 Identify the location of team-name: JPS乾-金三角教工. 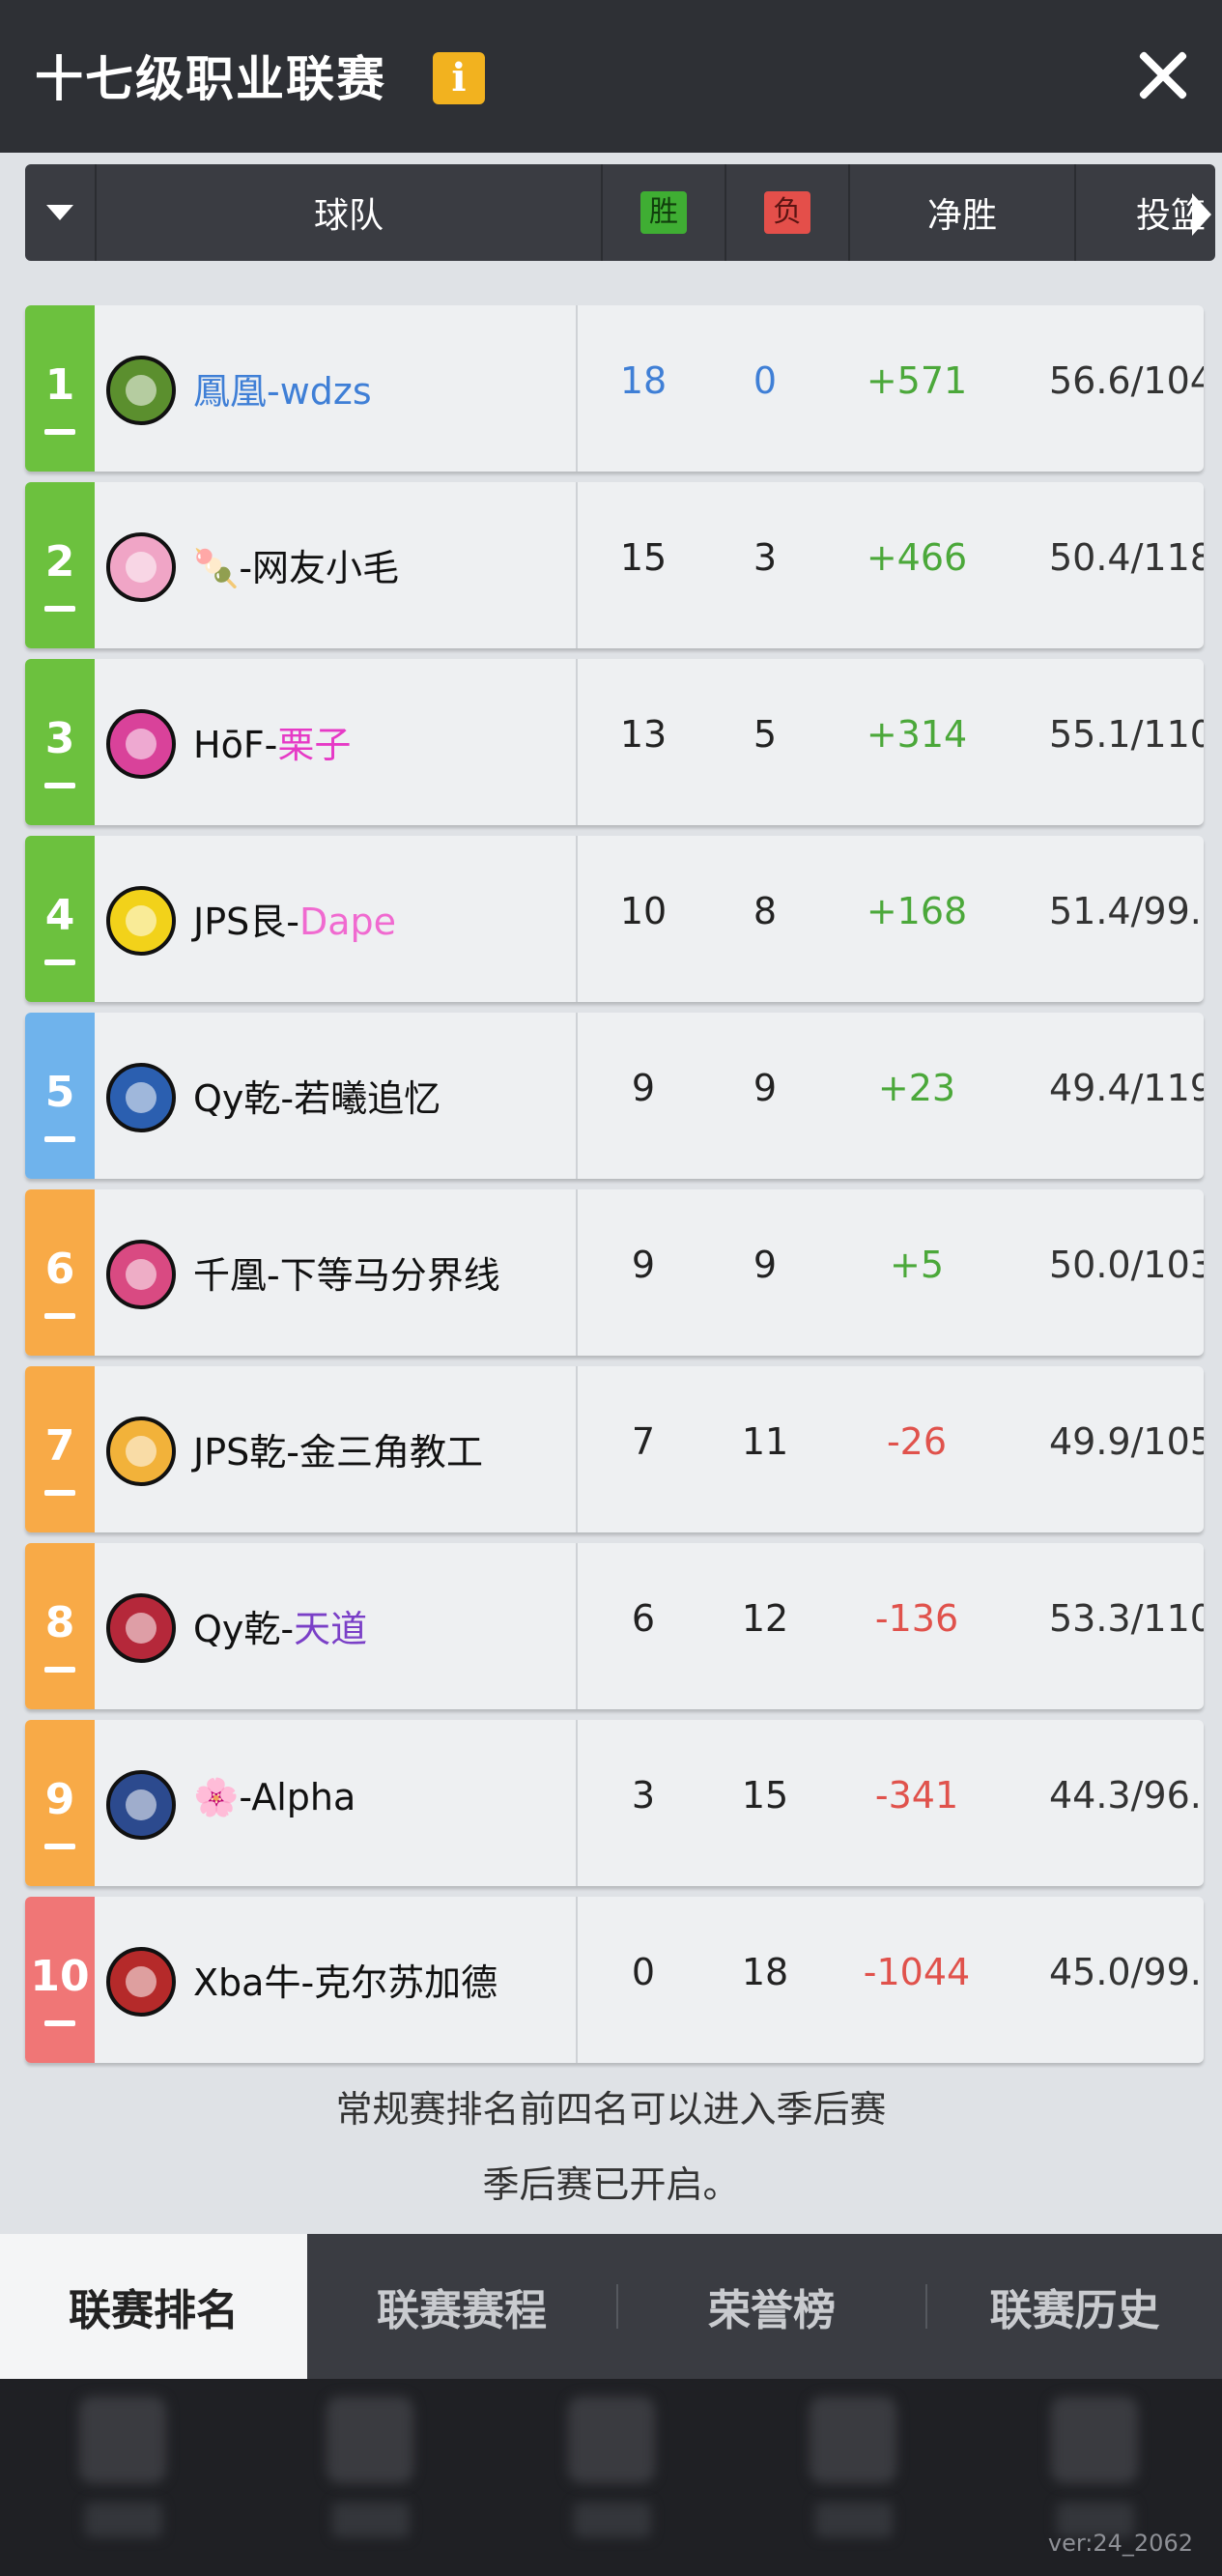
(338, 1449).